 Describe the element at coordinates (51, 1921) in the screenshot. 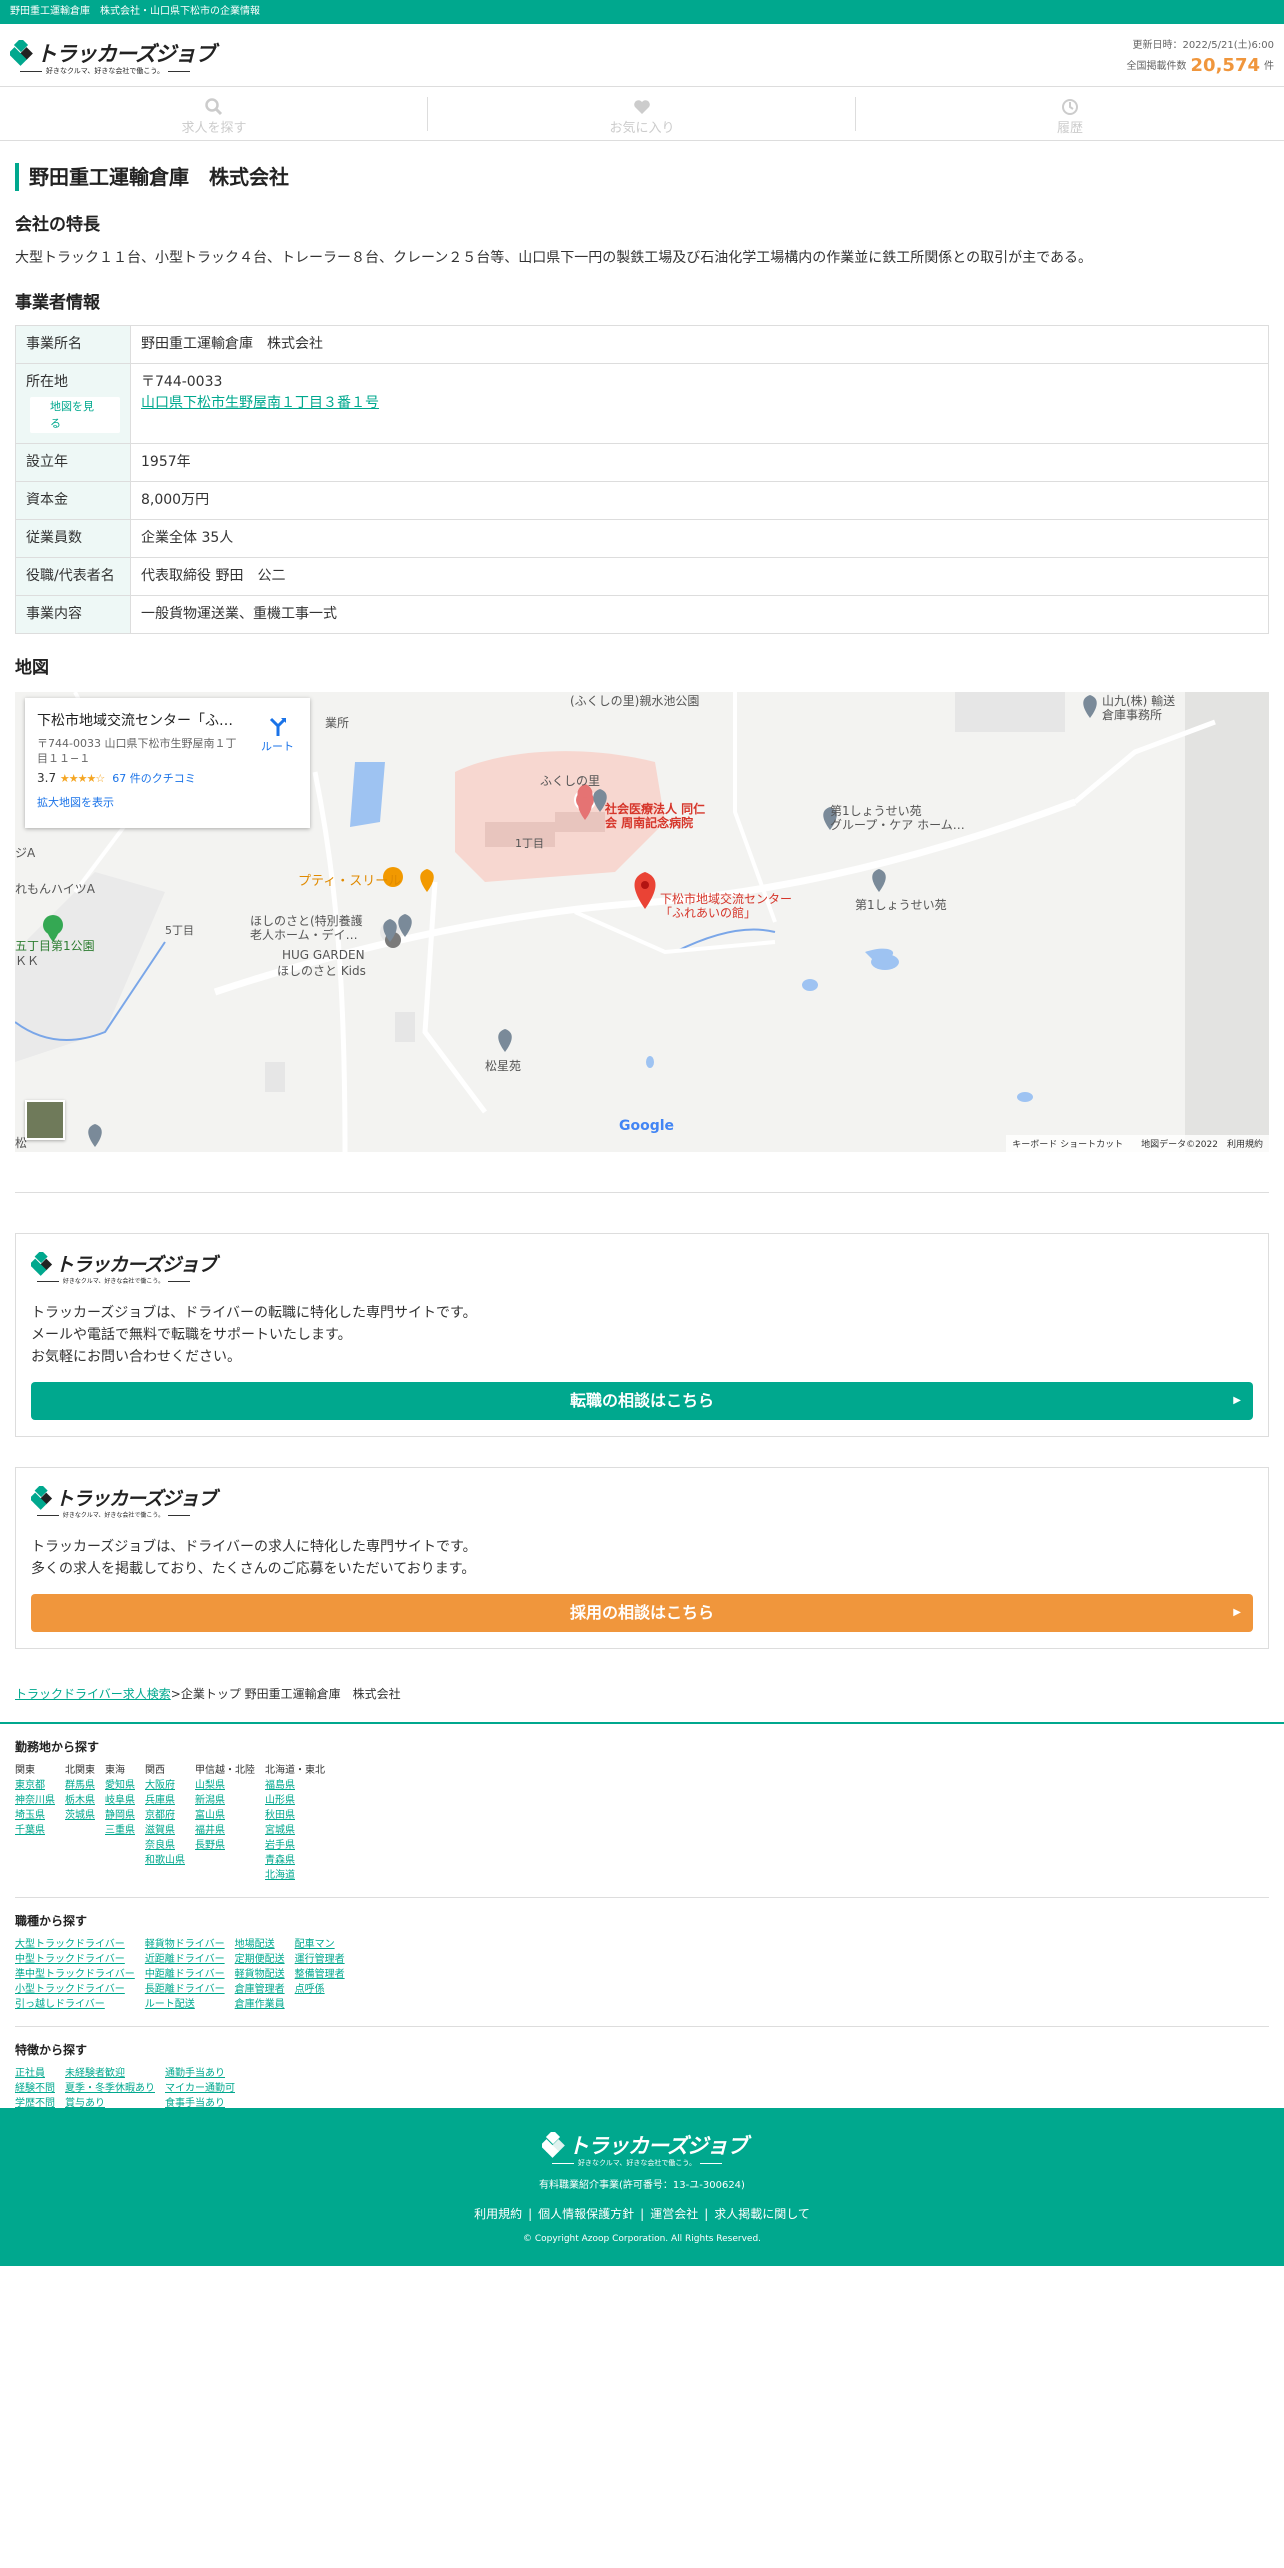

I see `job-search-title: 職種から探す` at that location.